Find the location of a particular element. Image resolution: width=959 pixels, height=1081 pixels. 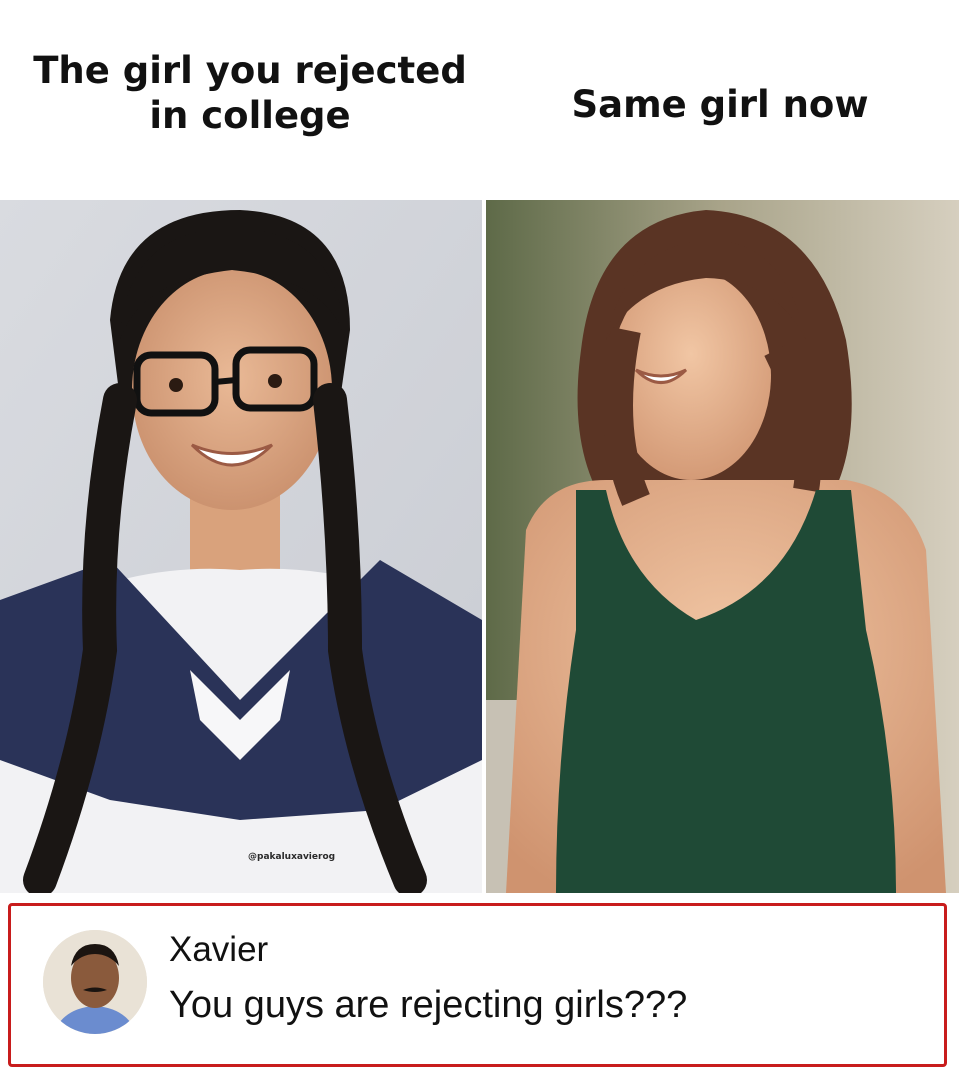

comment-text: You guys are rejecting girls??? is located at coordinates (428, 1005).